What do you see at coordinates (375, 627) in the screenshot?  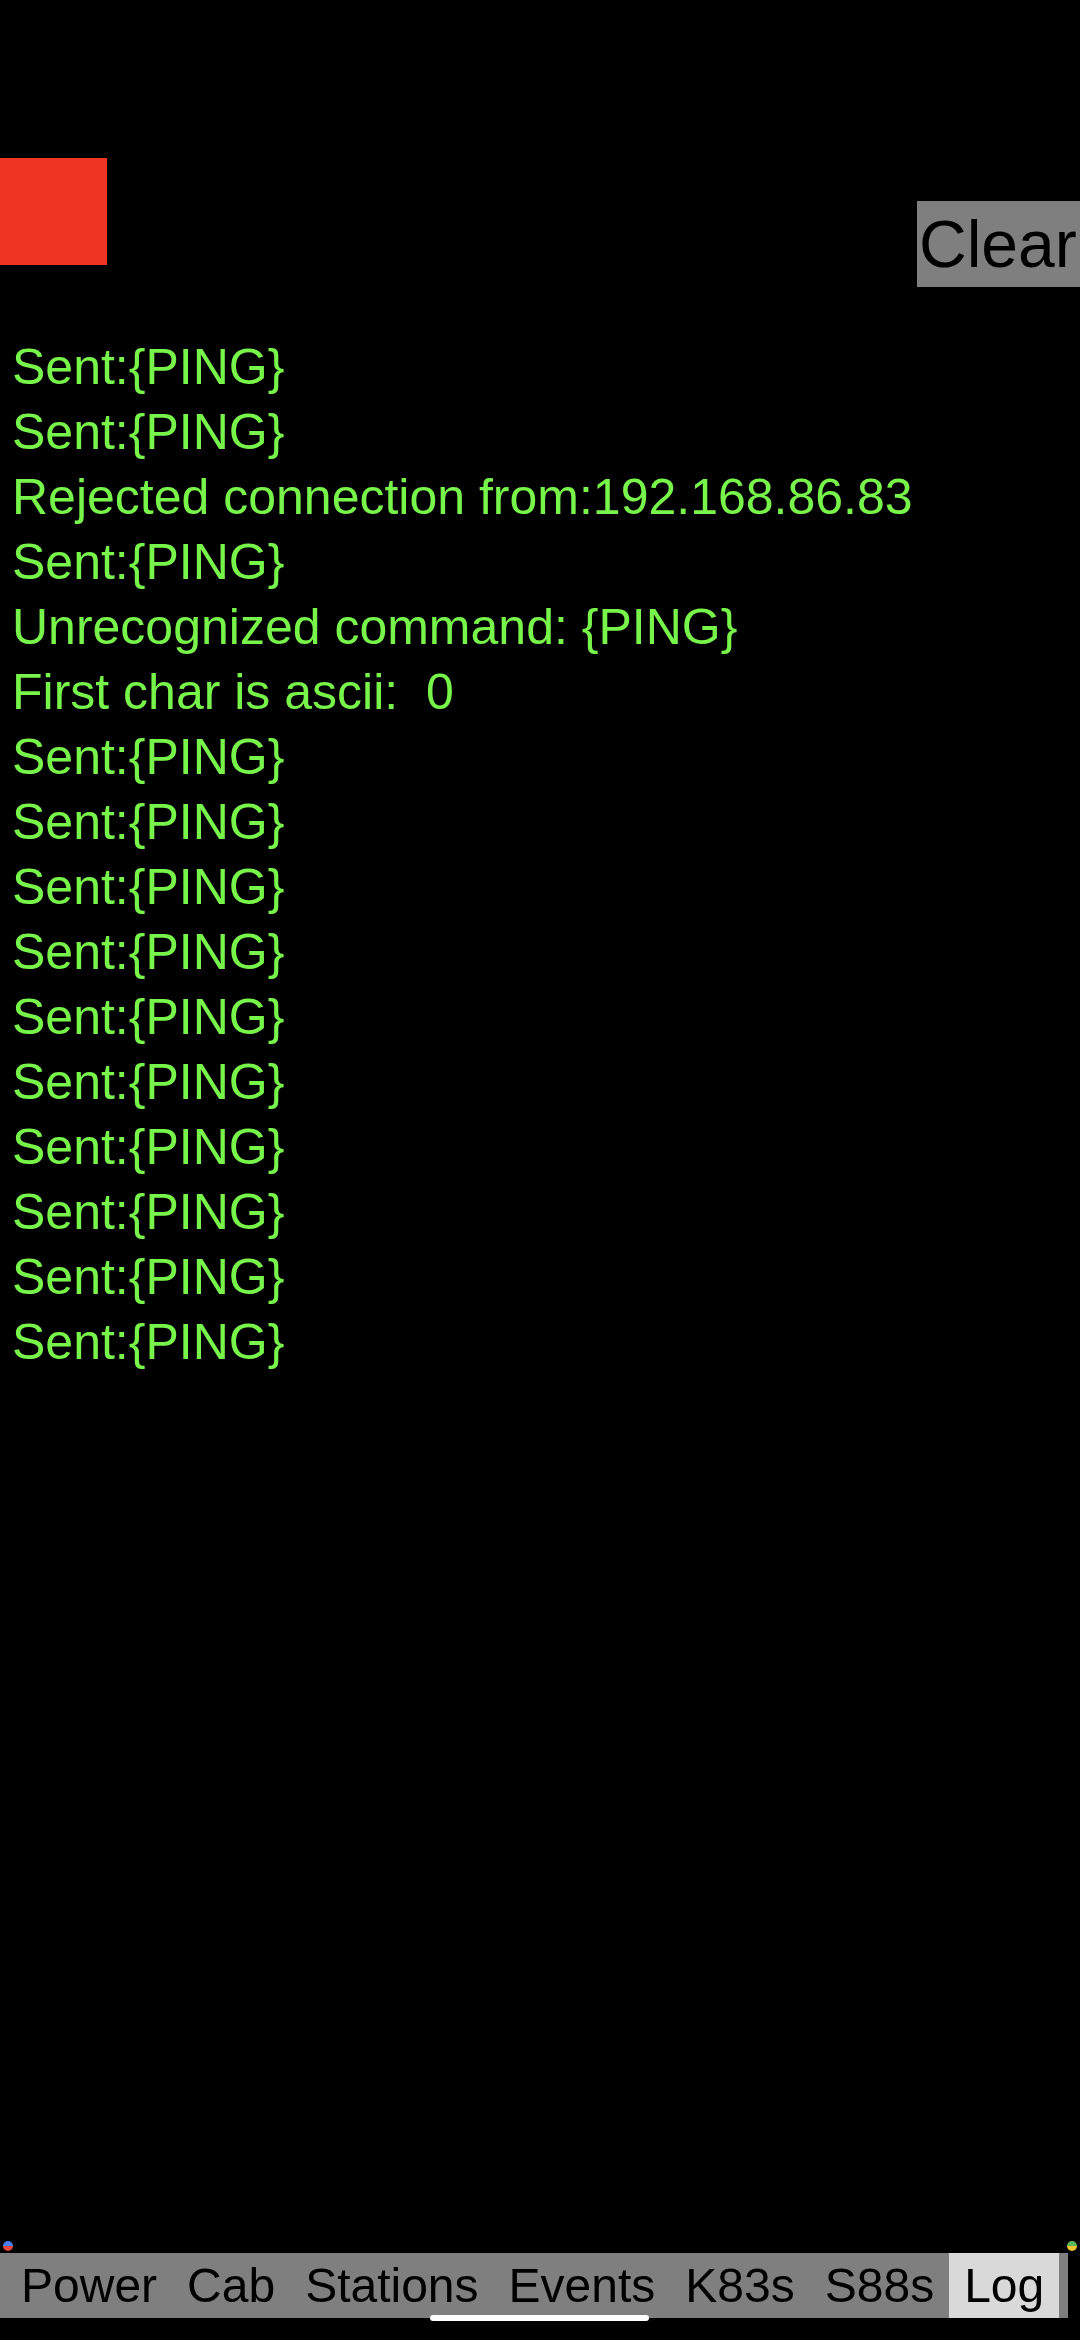 I see `log-line: Unrecognized command: {PING}` at bounding box center [375, 627].